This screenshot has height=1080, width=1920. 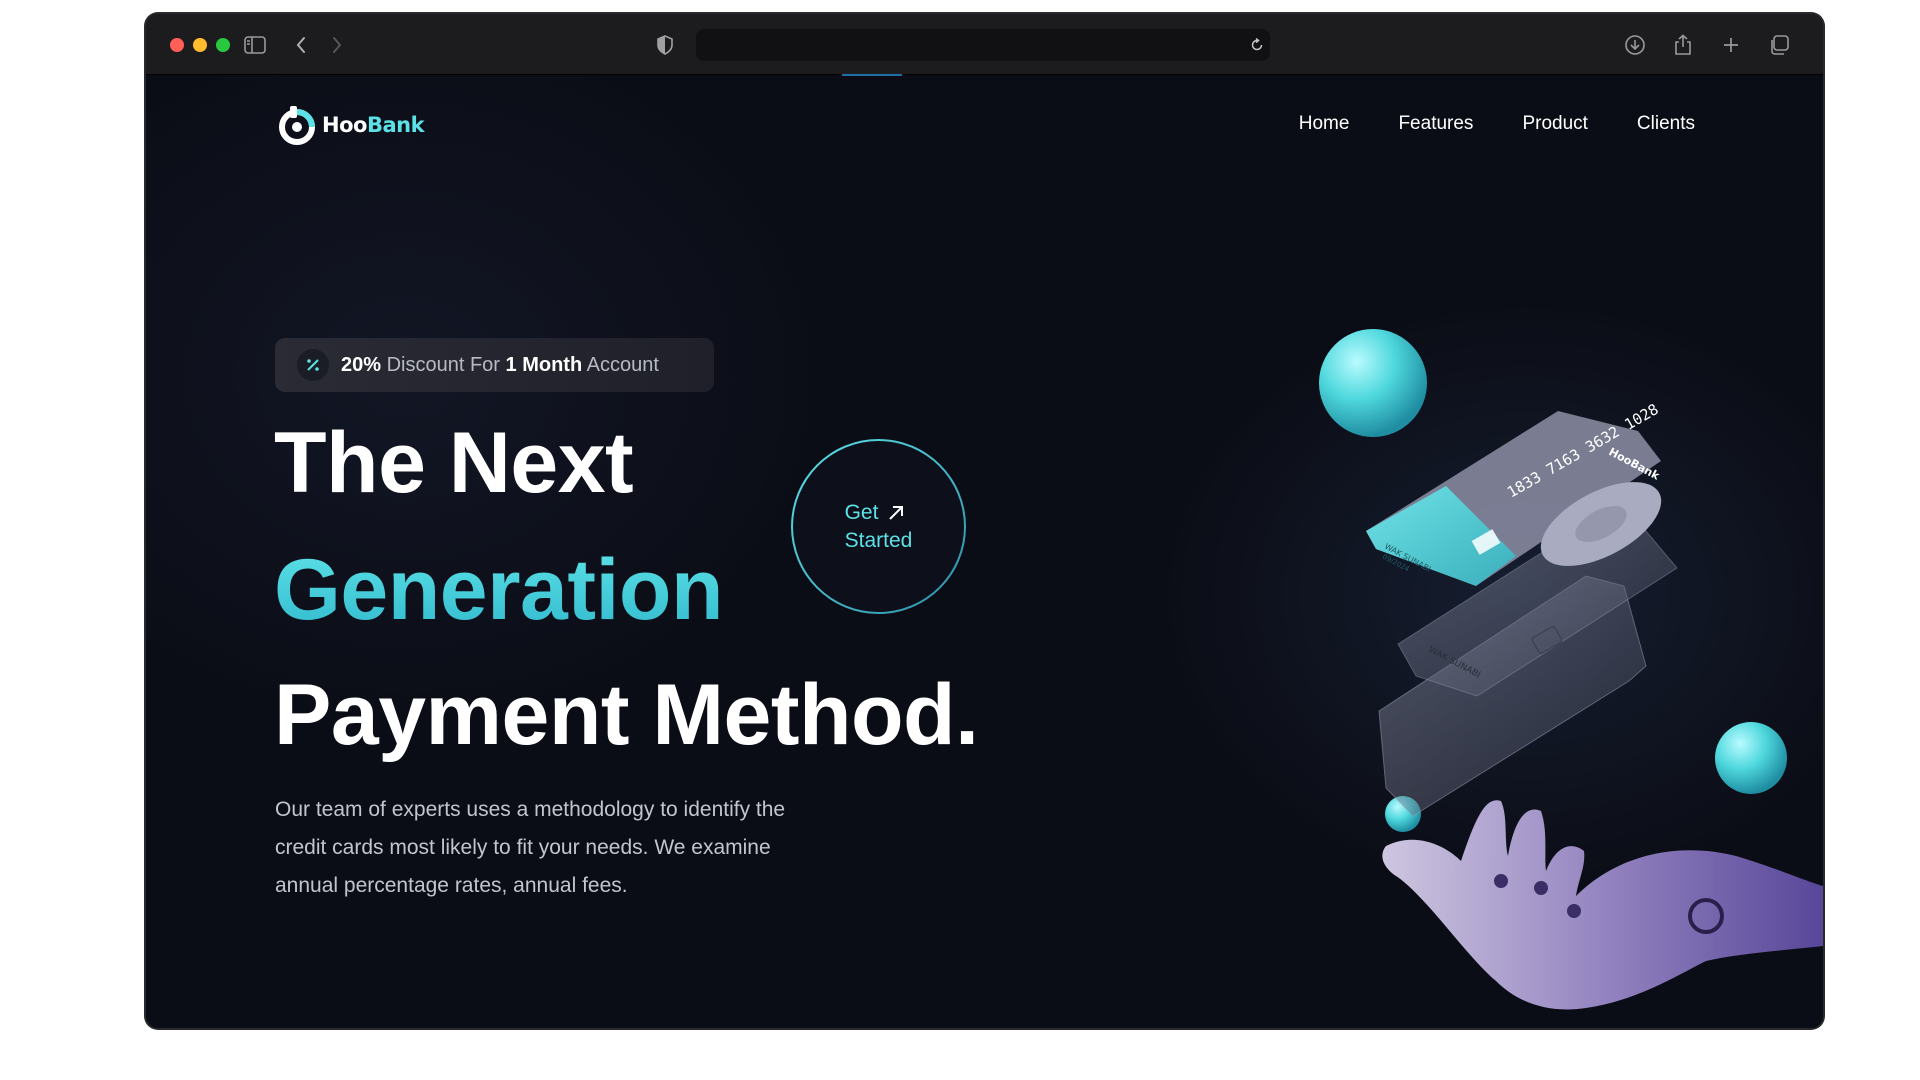 What do you see at coordinates (454, 463) in the screenshot?
I see `hero-title-line-1: The Next` at bounding box center [454, 463].